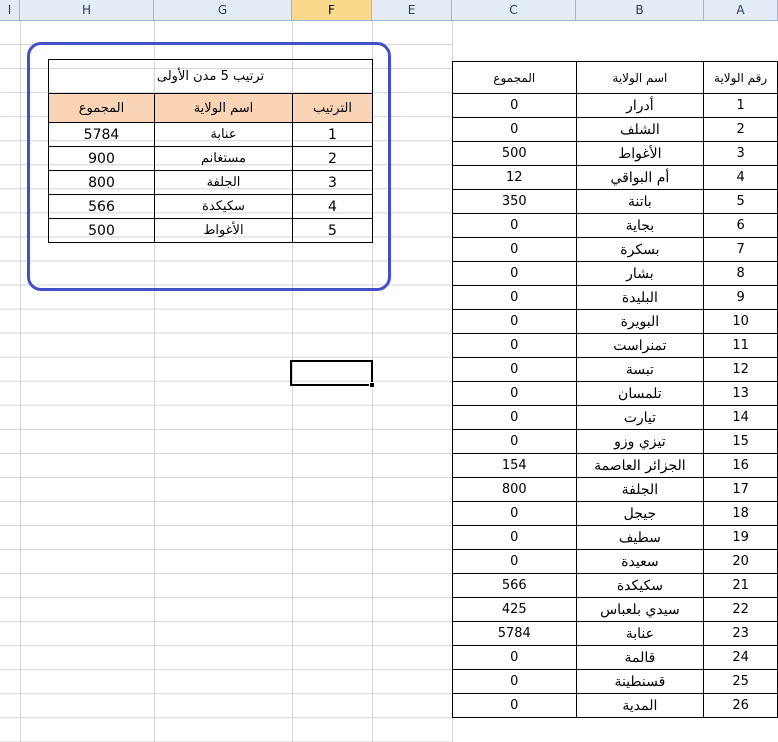 The width and height of the screenshot is (778, 742). Describe the element at coordinates (640, 129) in the screenshot. I see `name-cell: الشلف` at that location.